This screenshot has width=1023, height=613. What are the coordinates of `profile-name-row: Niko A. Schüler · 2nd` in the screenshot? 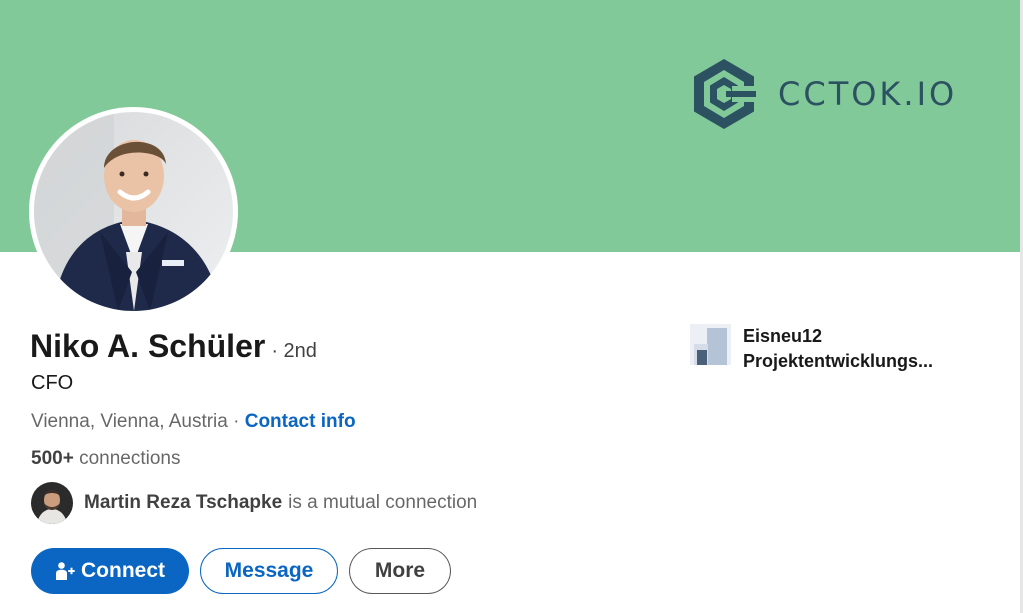 It's located at (173, 346).